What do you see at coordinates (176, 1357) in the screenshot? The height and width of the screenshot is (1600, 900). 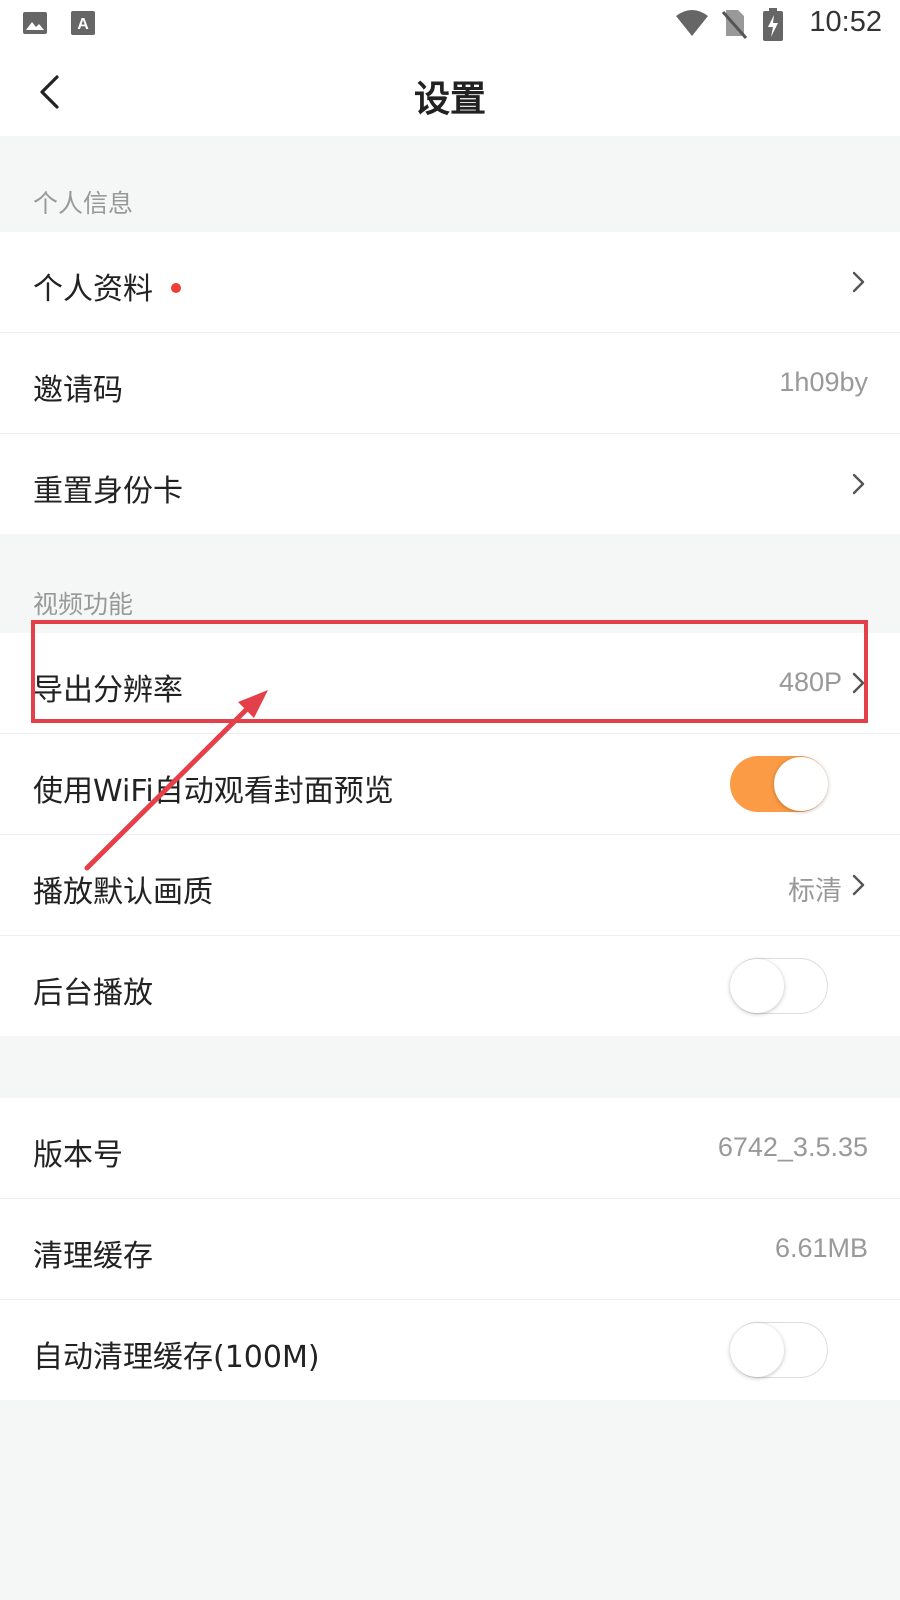 I see `row-label-auto-clear-cache: 自动清理缓存(100M)` at bounding box center [176, 1357].